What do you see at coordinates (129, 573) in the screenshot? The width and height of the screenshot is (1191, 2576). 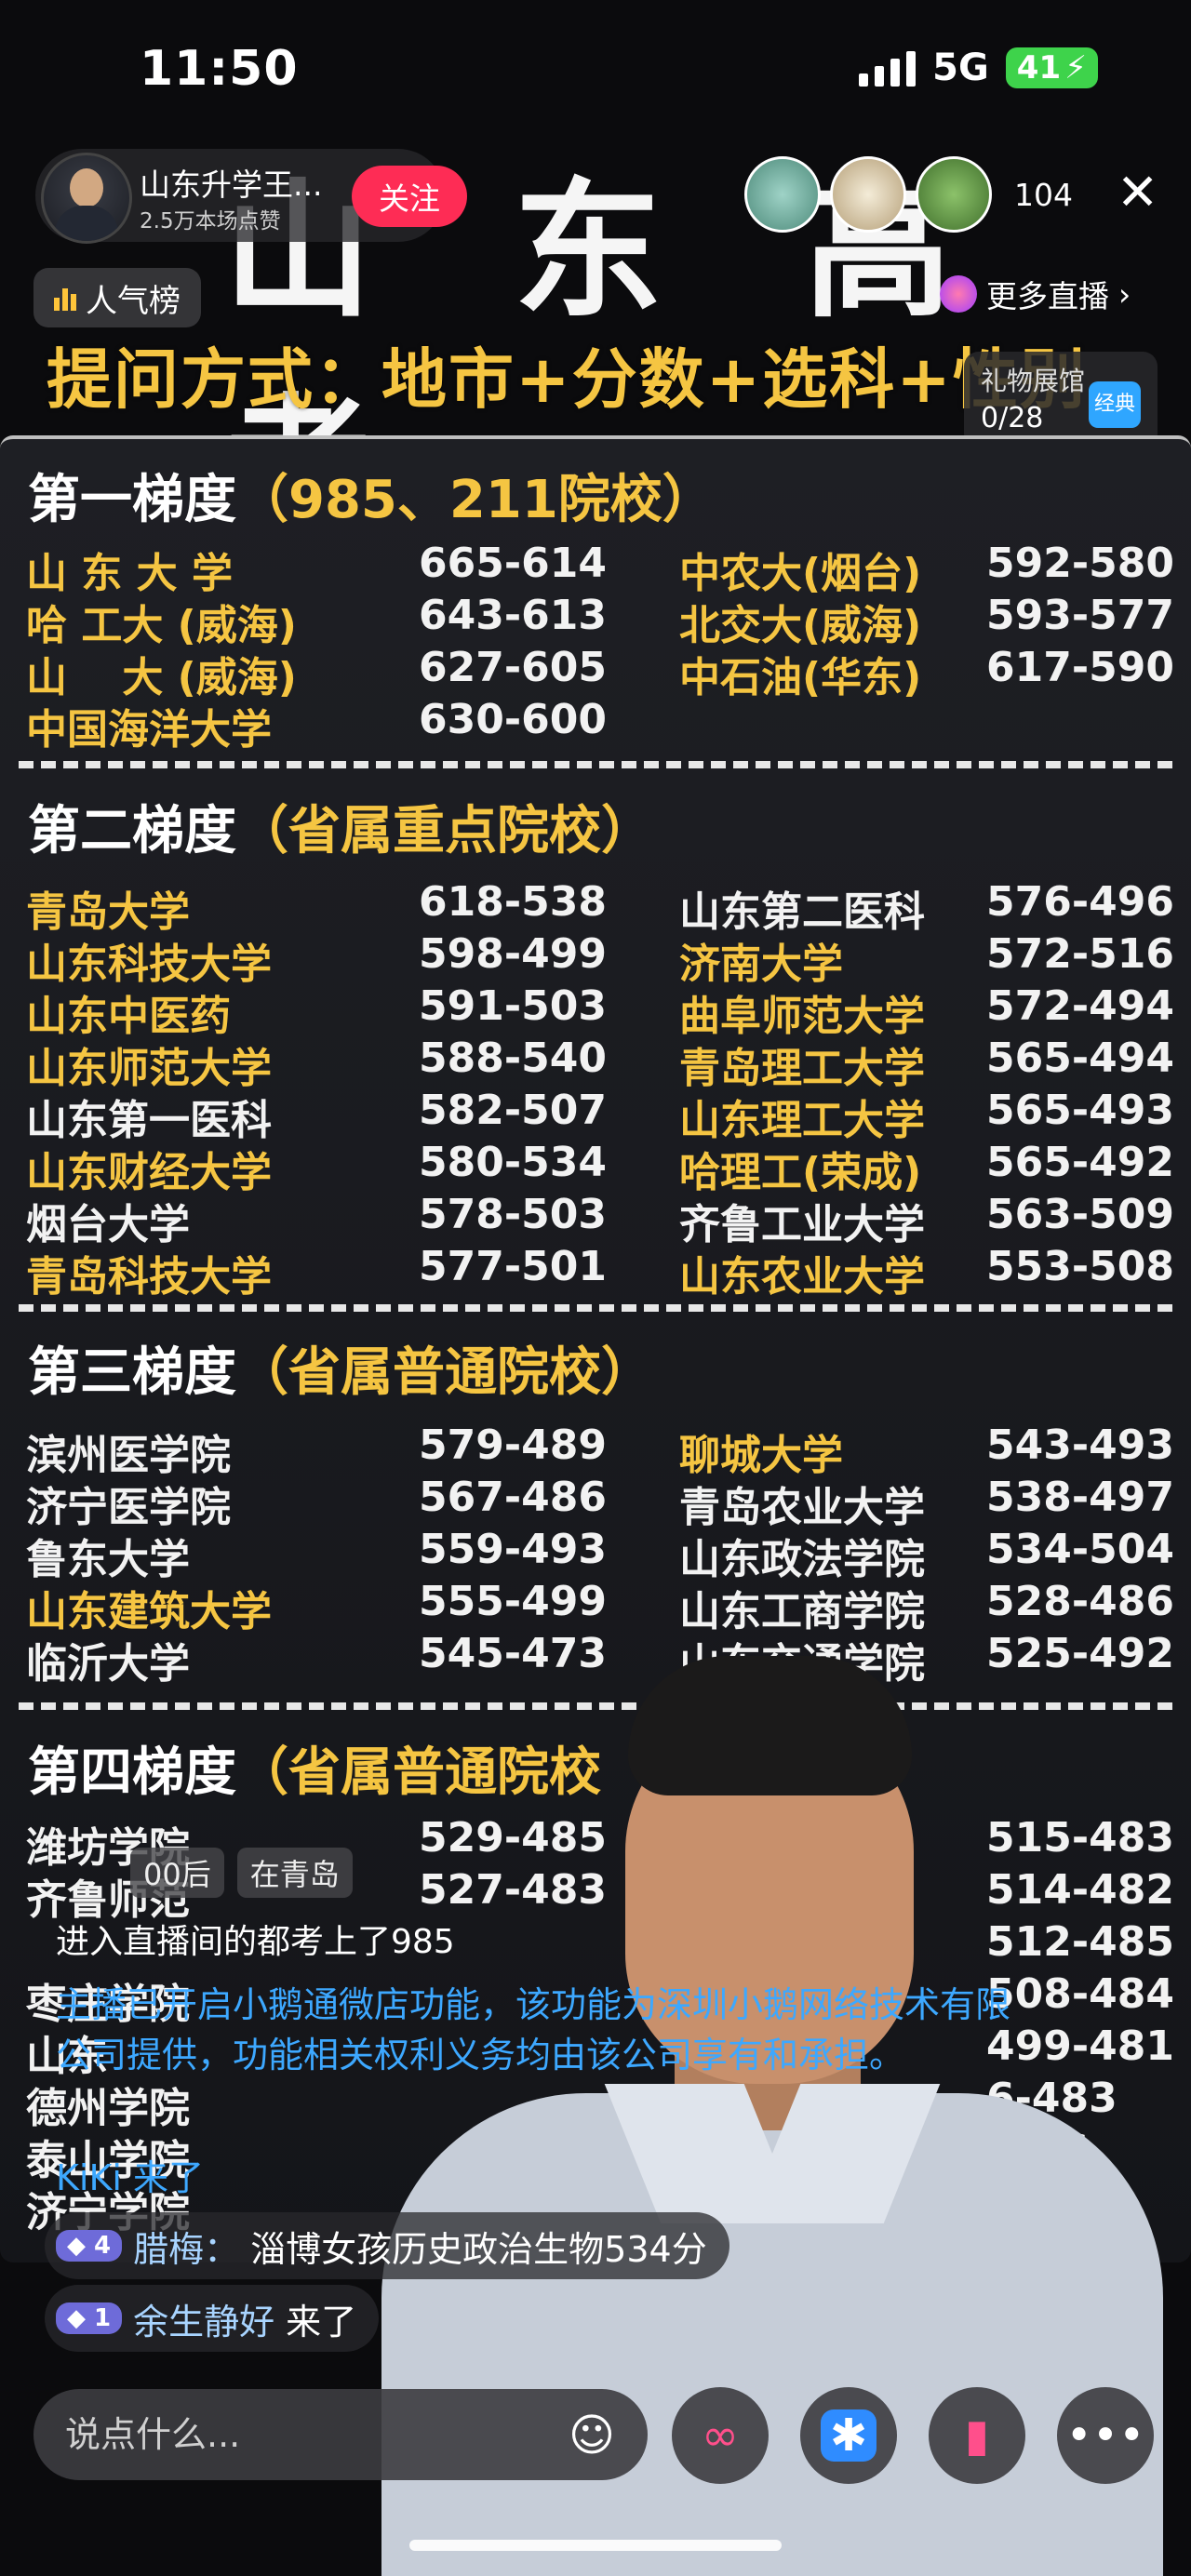 I see `school-name: 山 东 大 学` at bounding box center [129, 573].